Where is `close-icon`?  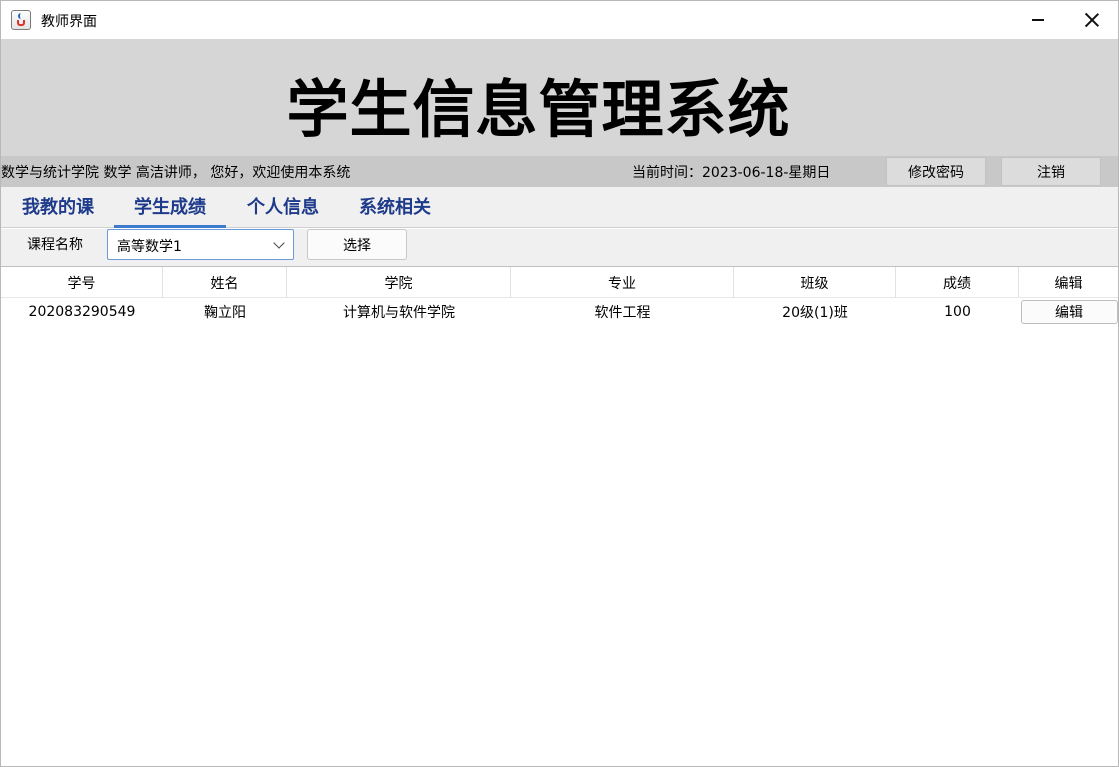
close-icon is located at coordinates (1092, 20).